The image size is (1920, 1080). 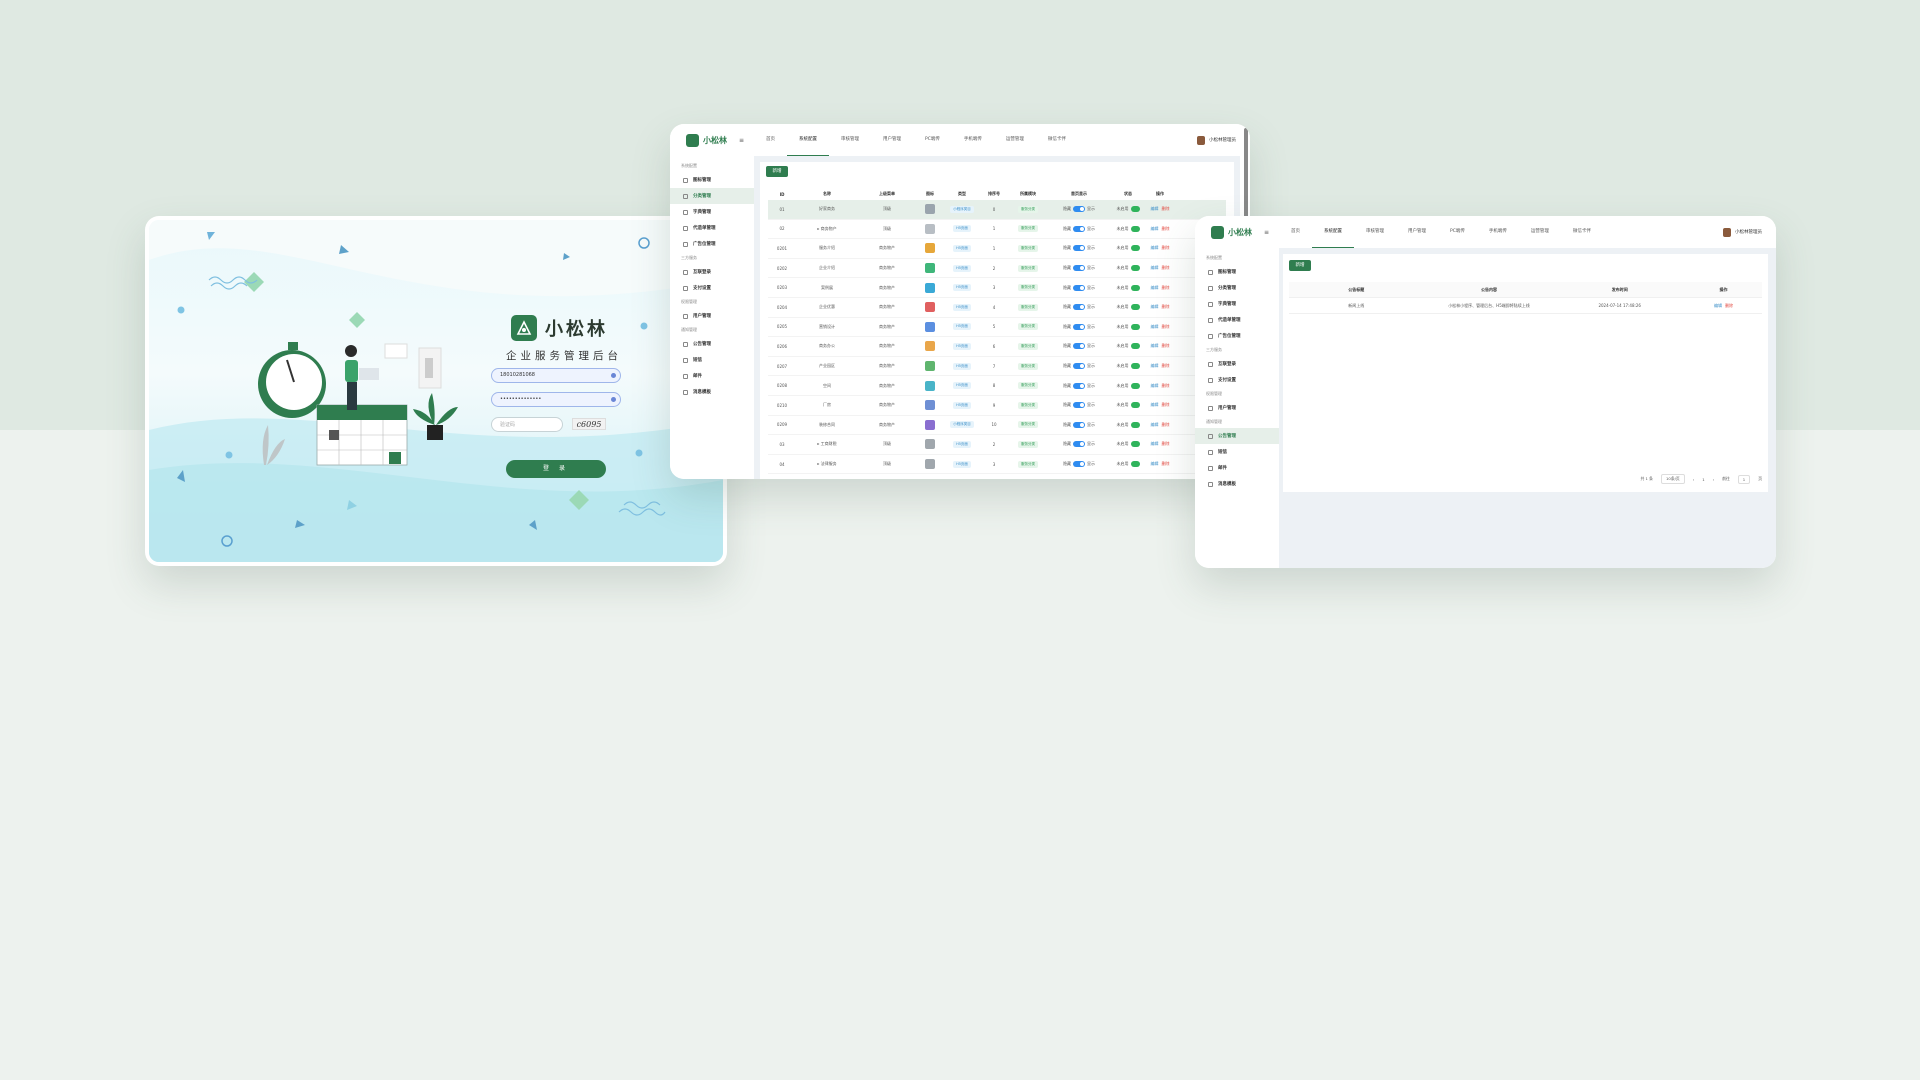 I want to click on prev-page-icon: ‹, so click(x=1694, y=479).